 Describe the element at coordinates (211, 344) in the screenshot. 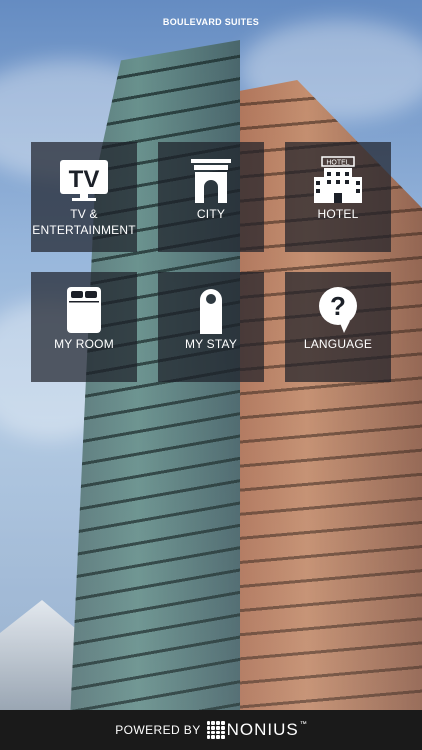

I see `tile-label: MY STAY` at that location.